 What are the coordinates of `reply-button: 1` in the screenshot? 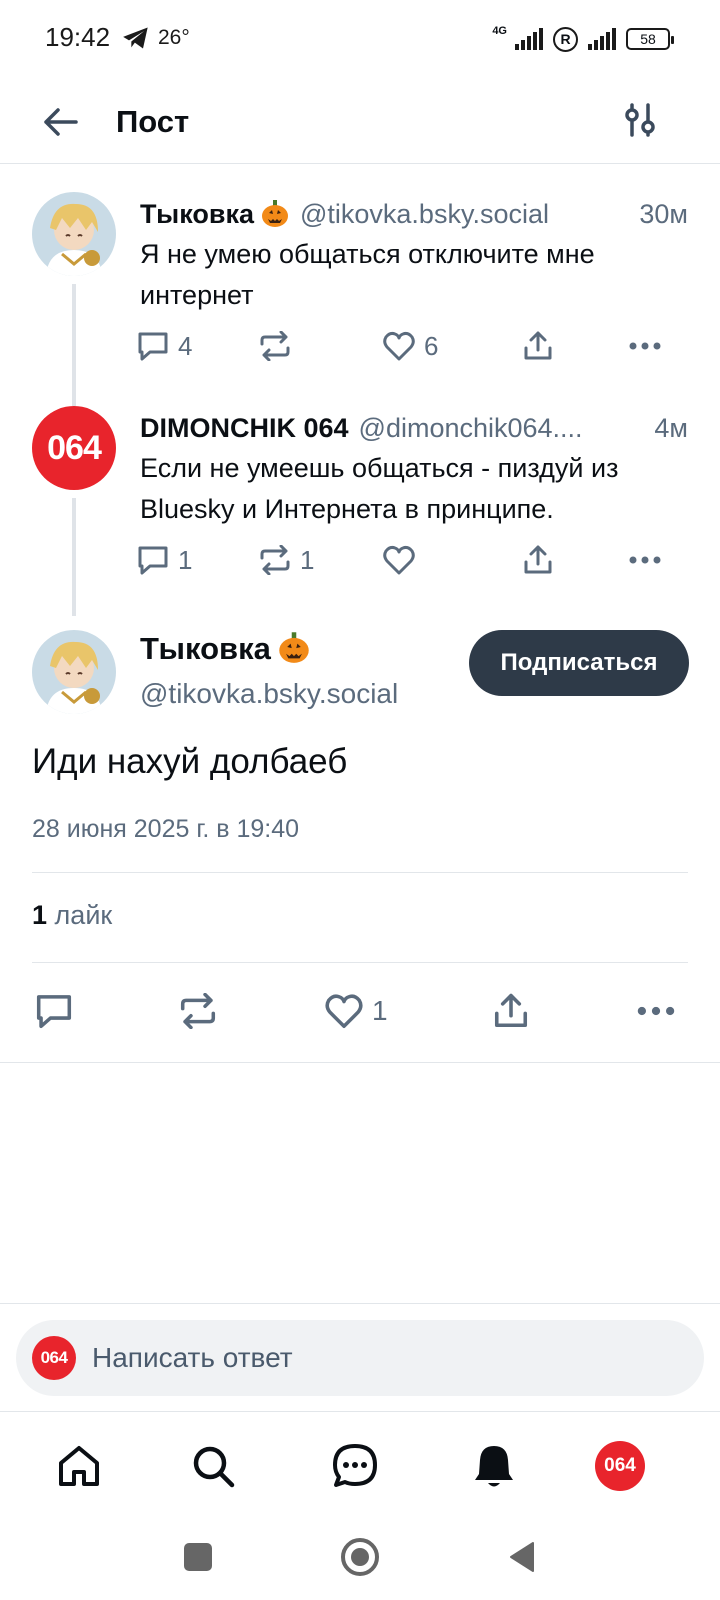 It's located at (164, 560).